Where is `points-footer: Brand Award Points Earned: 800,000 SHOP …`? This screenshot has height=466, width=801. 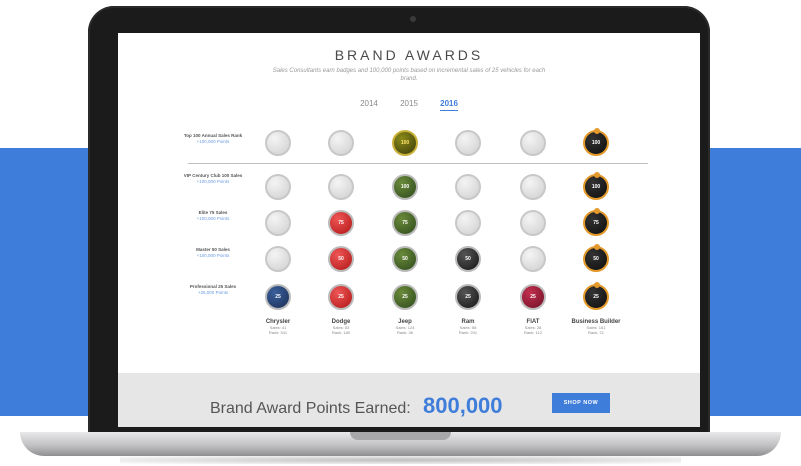 points-footer: Brand Award Points Earned: 800,000 SHOP … is located at coordinates (409, 400).